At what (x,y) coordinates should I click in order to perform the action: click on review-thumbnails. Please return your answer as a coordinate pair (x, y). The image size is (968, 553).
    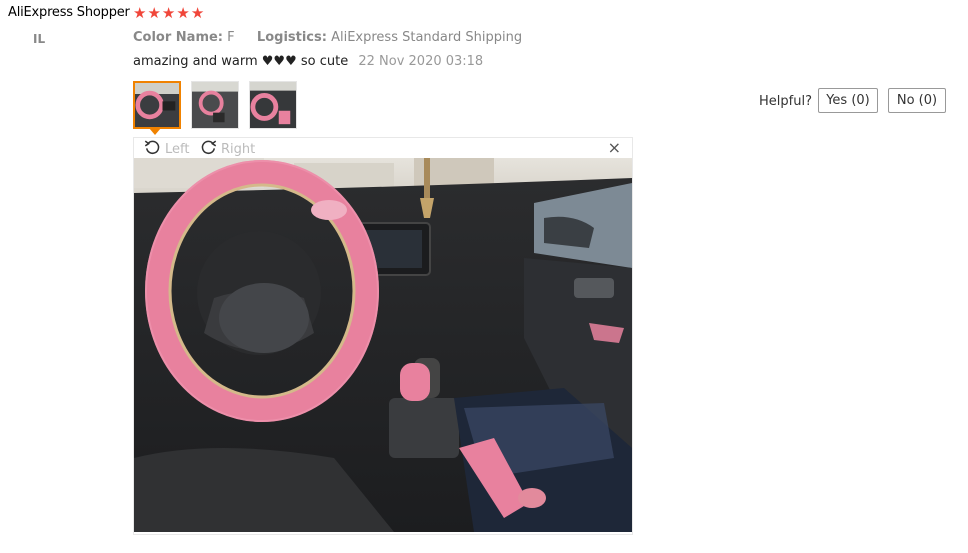
    Looking at the image, I should click on (215, 105).